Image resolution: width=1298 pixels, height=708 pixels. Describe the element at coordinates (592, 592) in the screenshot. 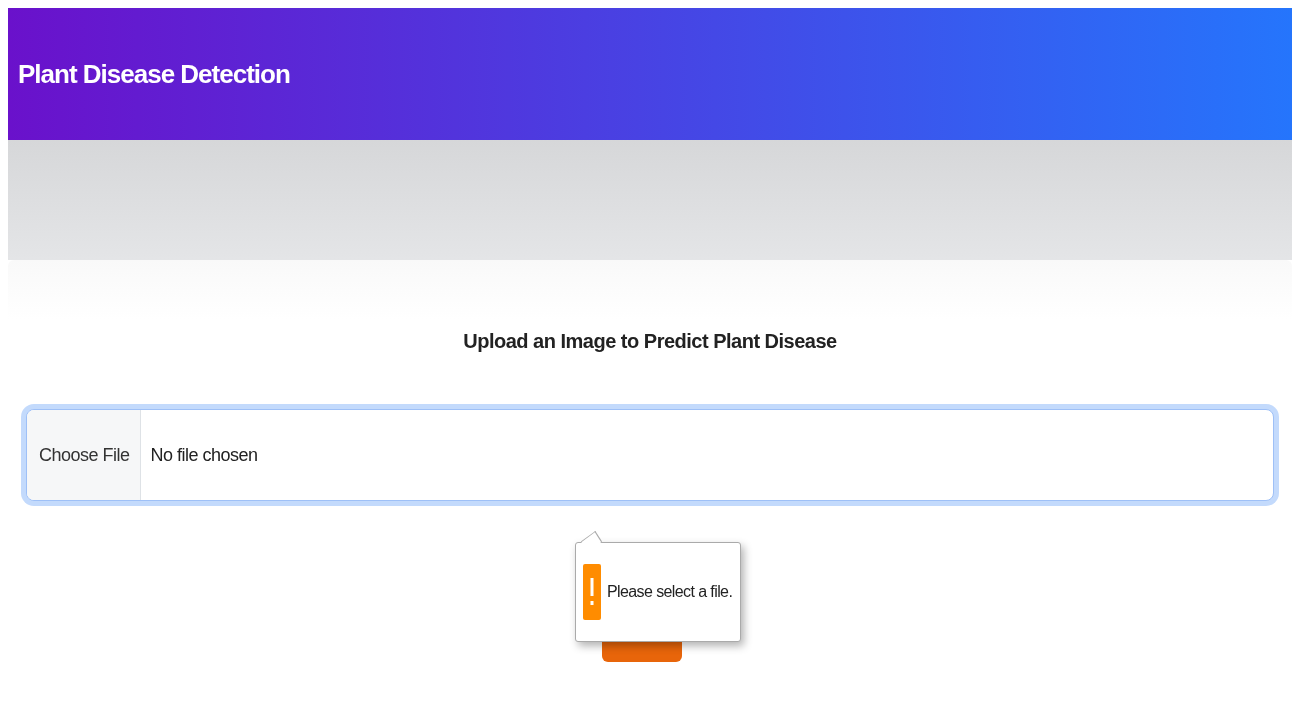

I see `warning-icon` at that location.